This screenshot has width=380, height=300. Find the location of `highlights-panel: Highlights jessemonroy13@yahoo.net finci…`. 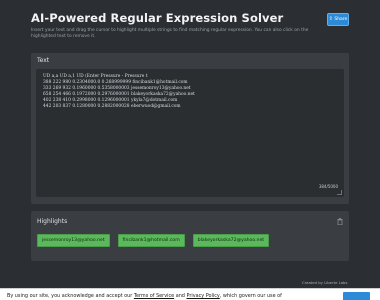

highlights-panel: Highlights jessemonroy13@yahoo.net finci… is located at coordinates (190, 236).